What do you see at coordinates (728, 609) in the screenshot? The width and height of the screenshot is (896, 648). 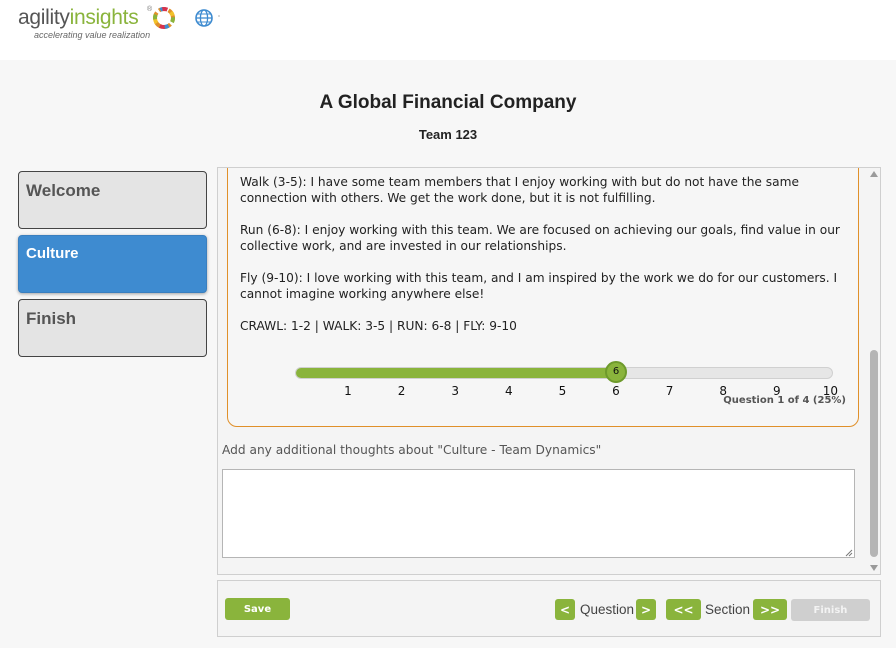 I see `section-nav-label: Section` at bounding box center [728, 609].